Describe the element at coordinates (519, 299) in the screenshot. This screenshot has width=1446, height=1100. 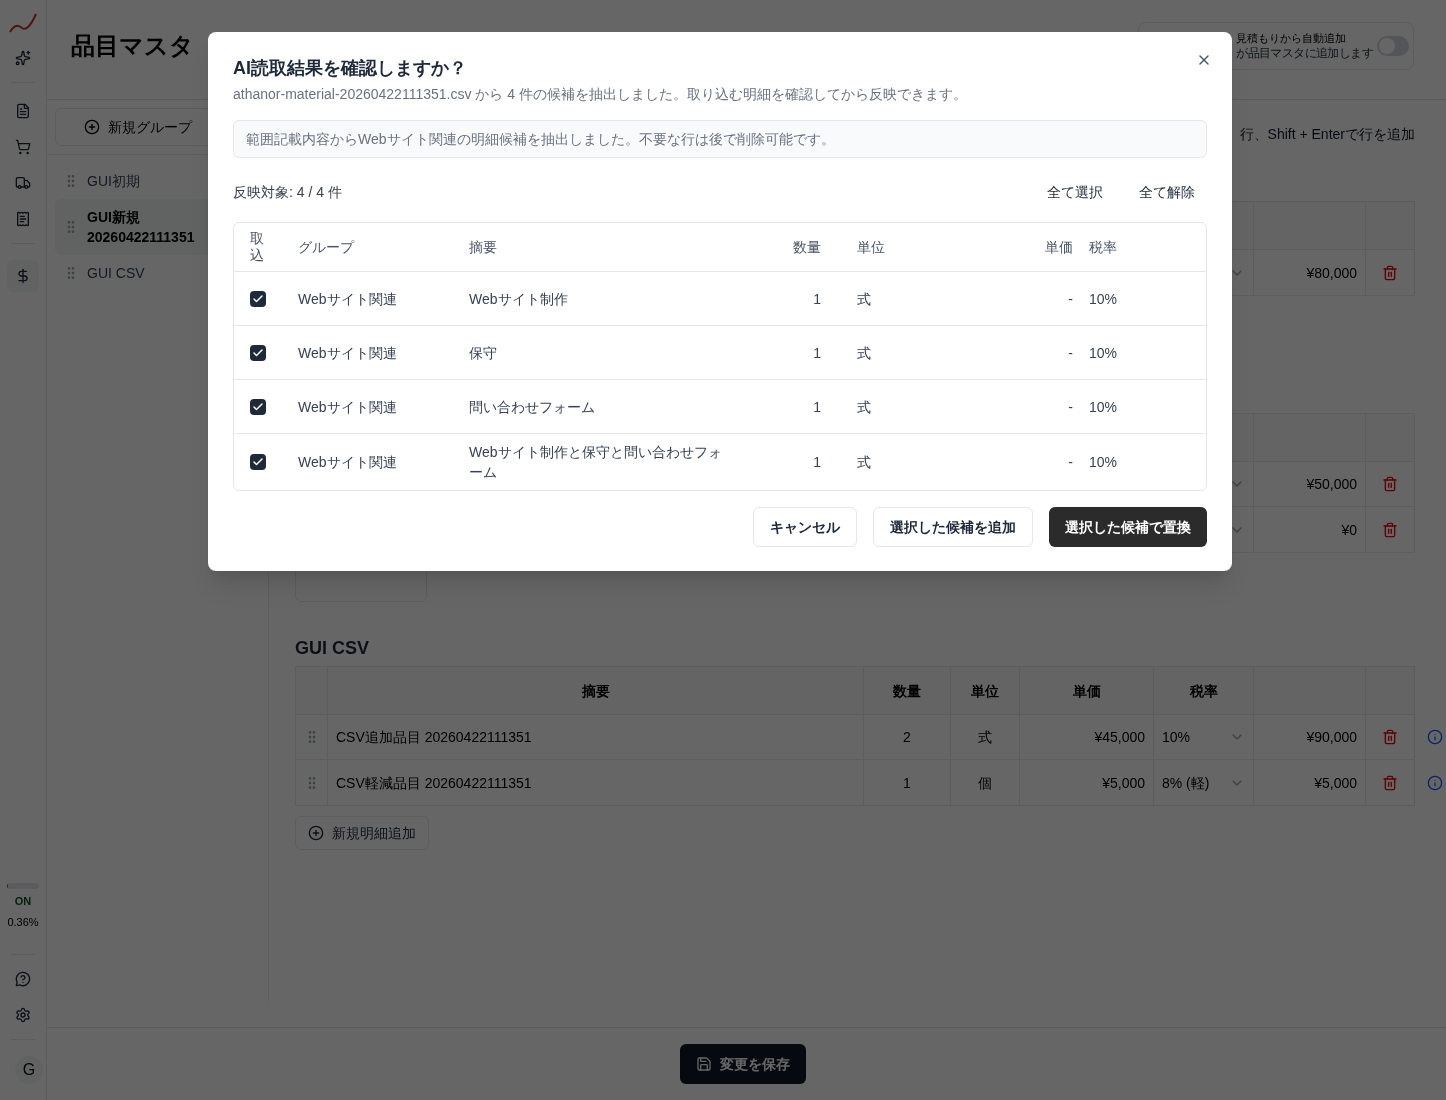
I see `table-cell-text: Webサイト制作` at that location.